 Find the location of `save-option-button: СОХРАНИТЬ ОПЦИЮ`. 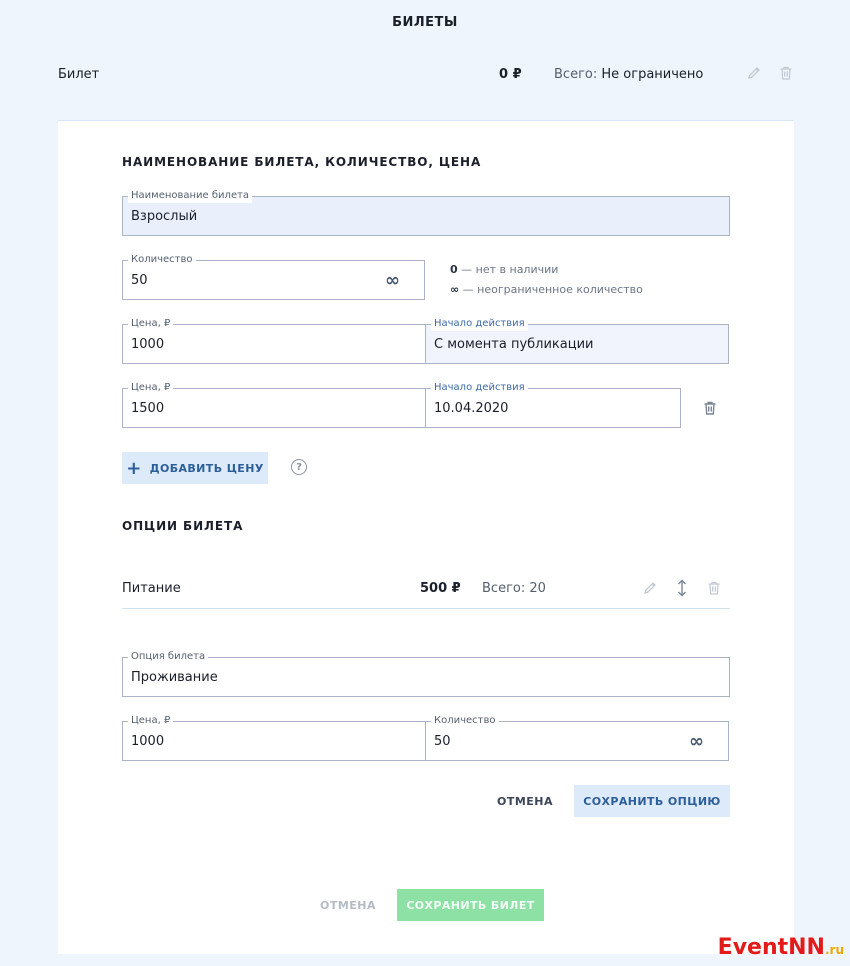

save-option-button: СОХРАНИТЬ ОПЦИЮ is located at coordinates (652, 801).